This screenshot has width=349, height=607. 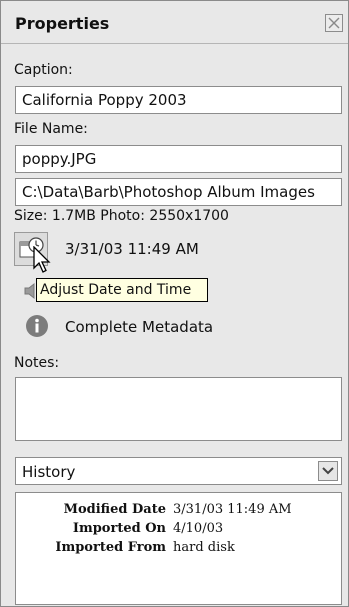 I want to click on complete-metadata-link: Complete Metadata, so click(x=139, y=327).